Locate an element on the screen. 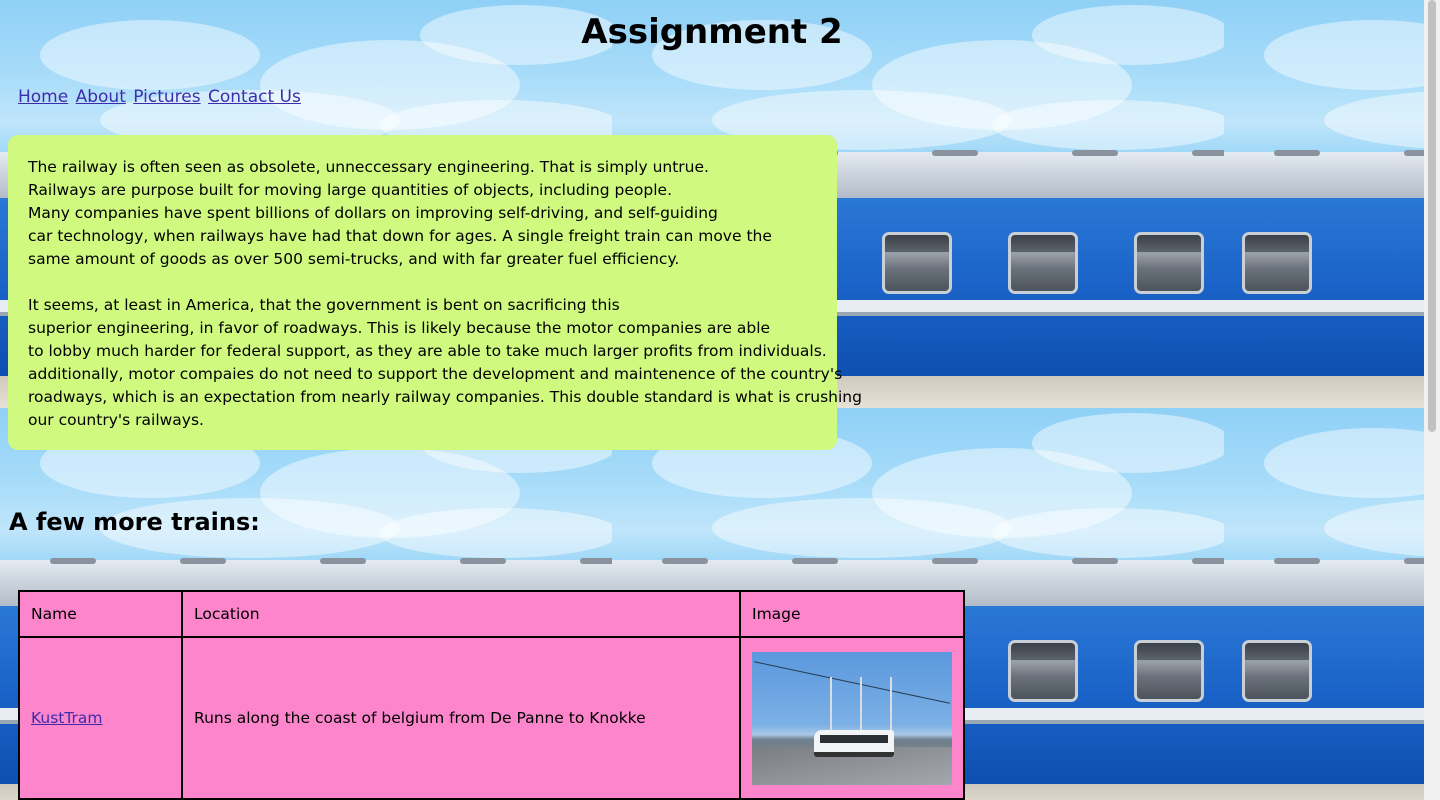 The image size is (1440, 800). vertical-scrollbar is located at coordinates (1432, 400).